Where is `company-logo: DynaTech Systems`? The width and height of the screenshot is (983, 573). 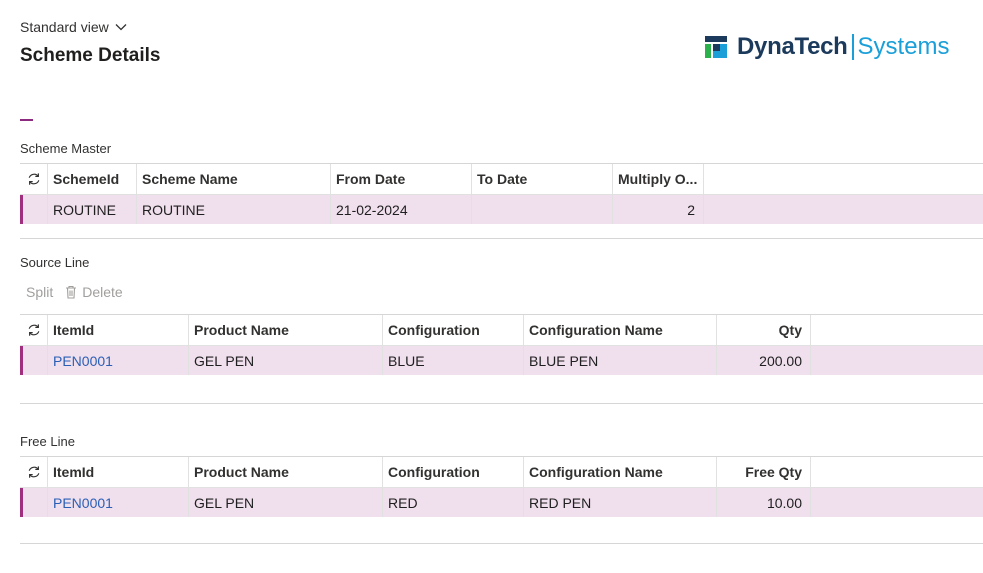 company-logo: DynaTech Systems is located at coordinates (827, 47).